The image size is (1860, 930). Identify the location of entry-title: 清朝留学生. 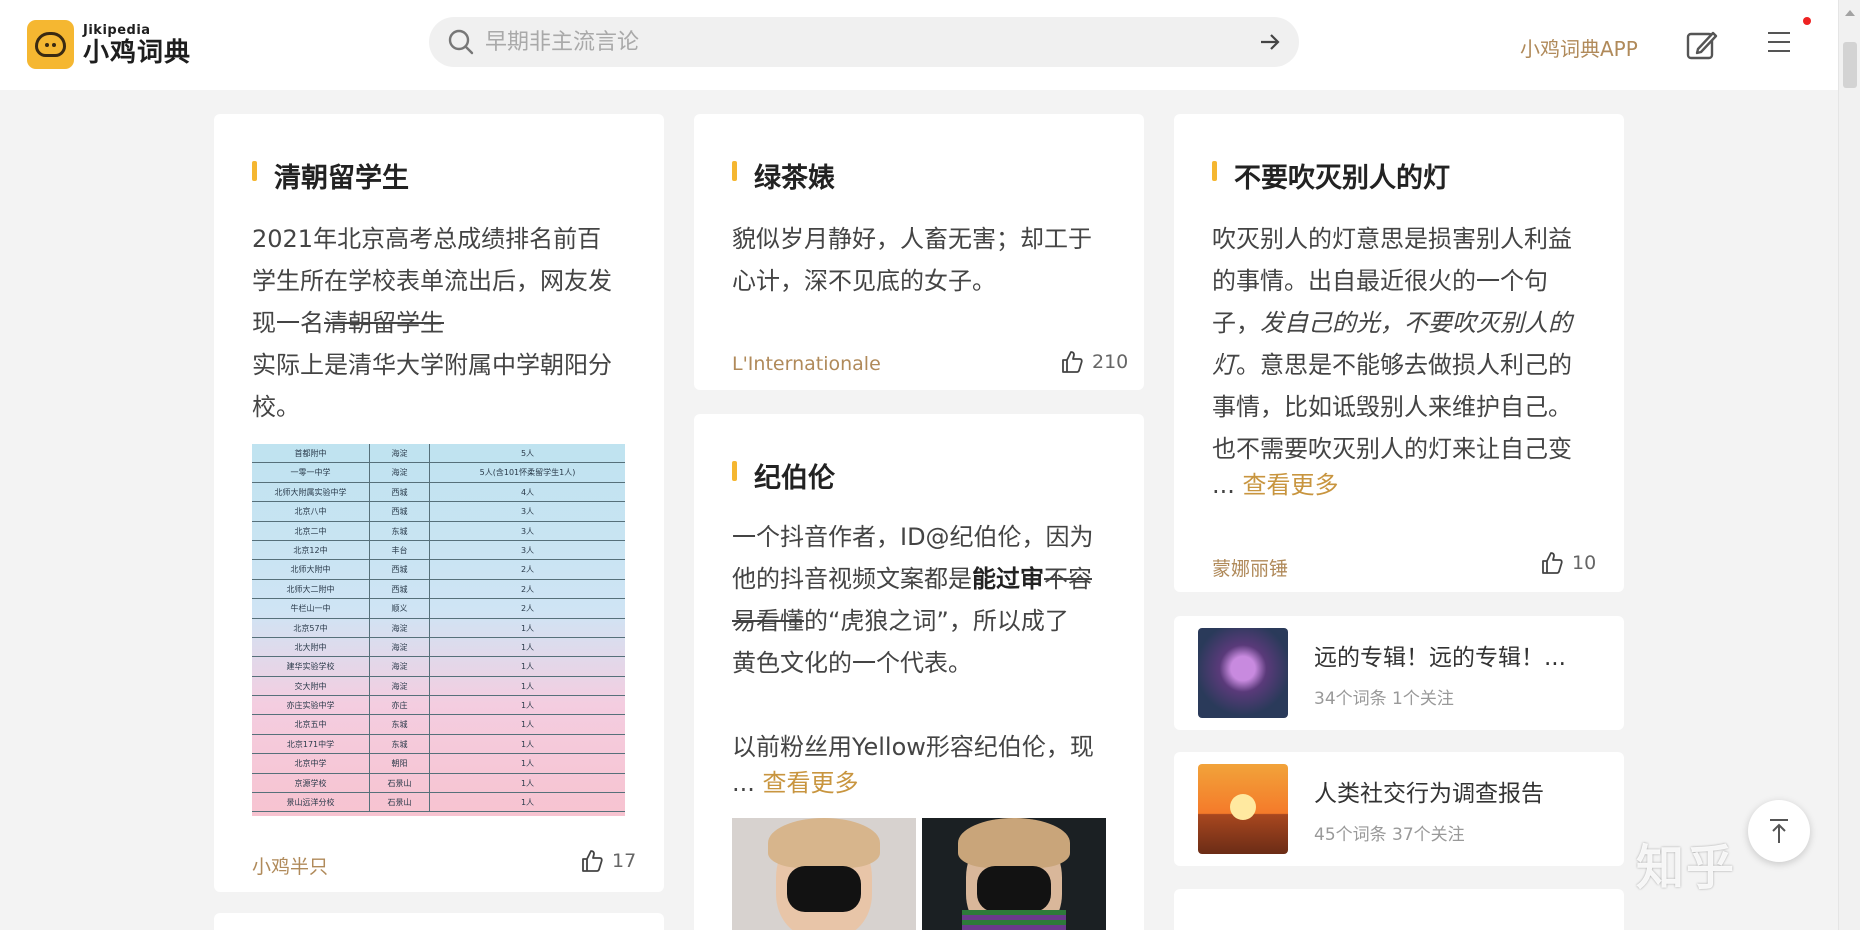
(330, 175).